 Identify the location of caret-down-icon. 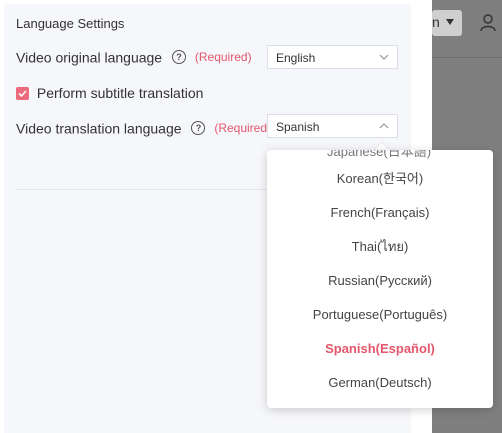
(450, 22).